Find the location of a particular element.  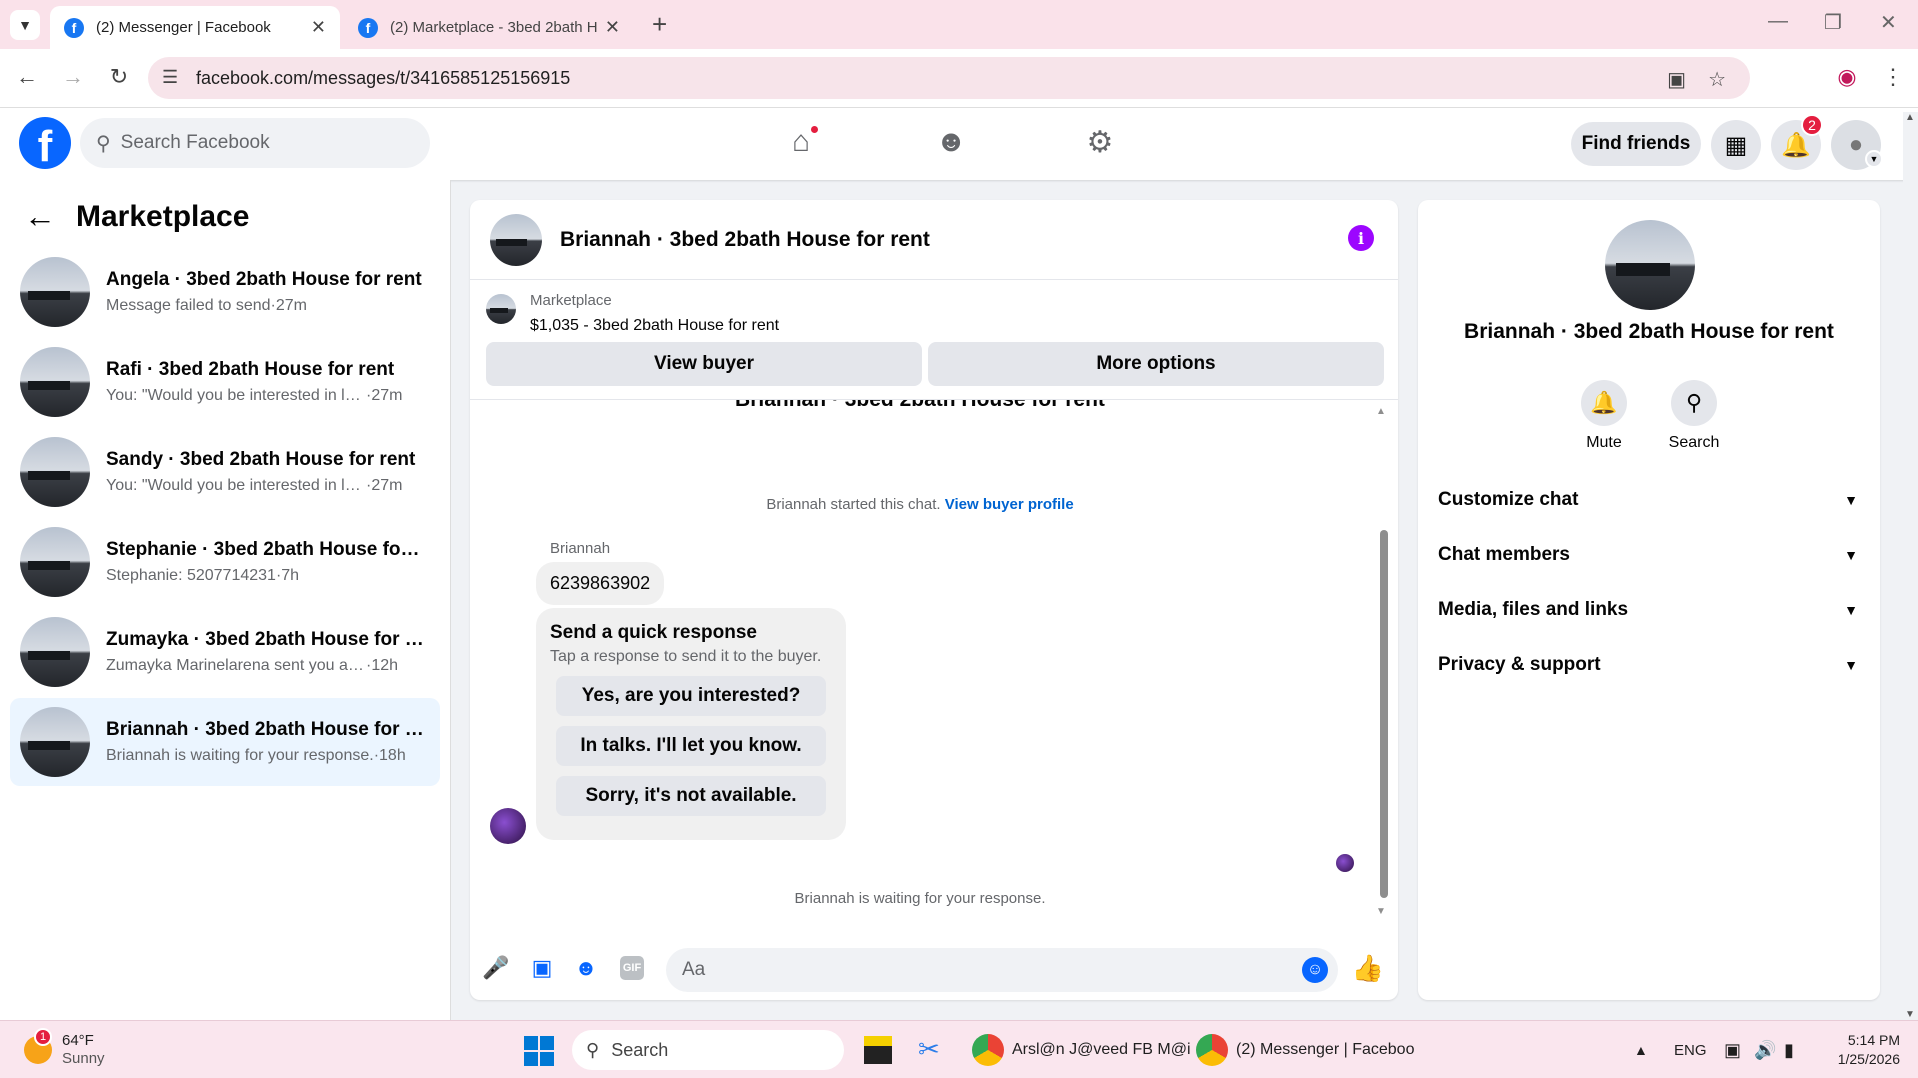

microphone-icon: 🎤 is located at coordinates (495, 967).